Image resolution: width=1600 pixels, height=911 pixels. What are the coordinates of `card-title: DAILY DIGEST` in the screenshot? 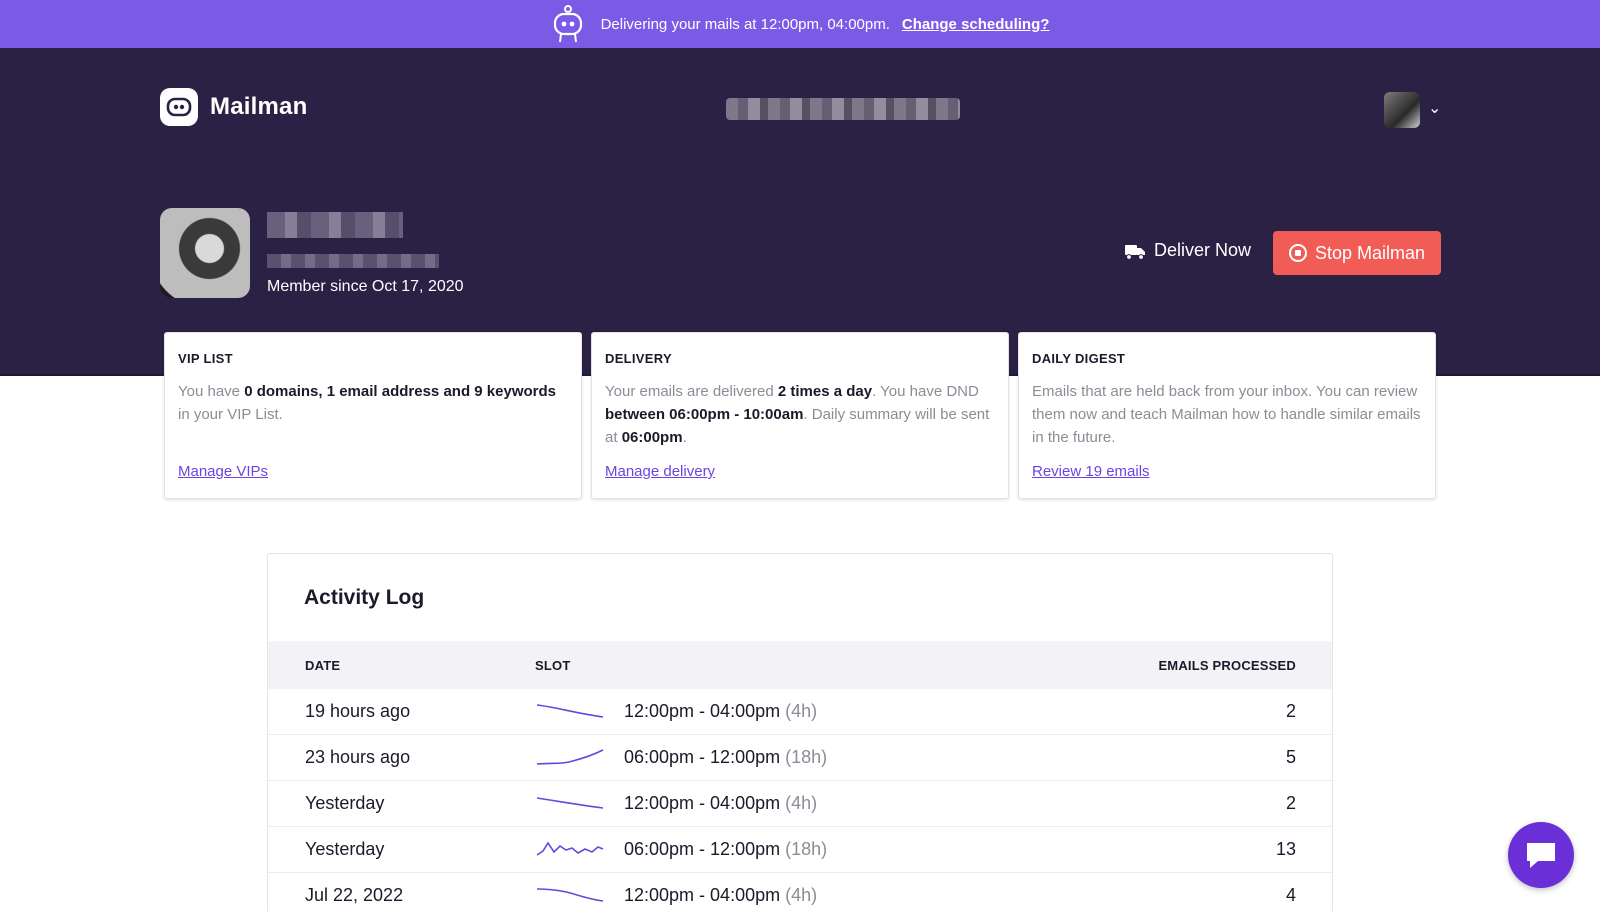 It's located at (1079, 358).